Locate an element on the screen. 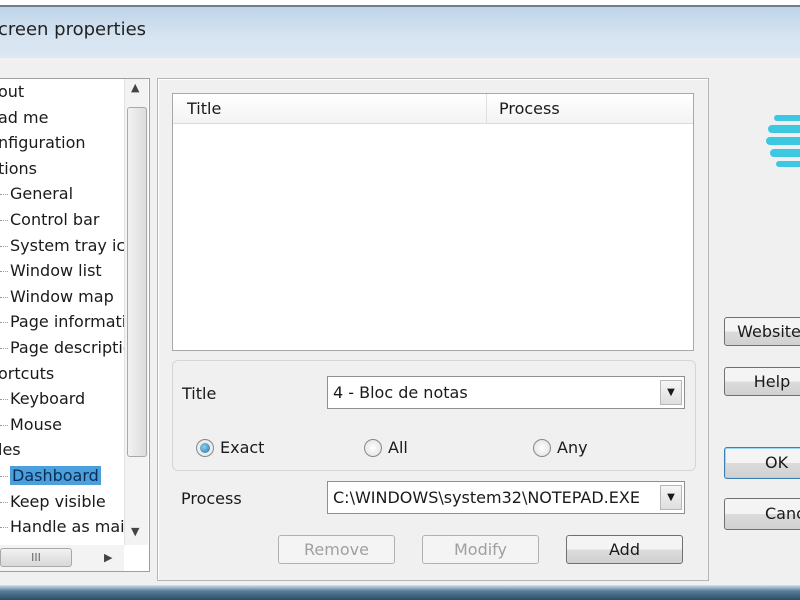  scroll-up-icon: ▲ is located at coordinates (135, 87).